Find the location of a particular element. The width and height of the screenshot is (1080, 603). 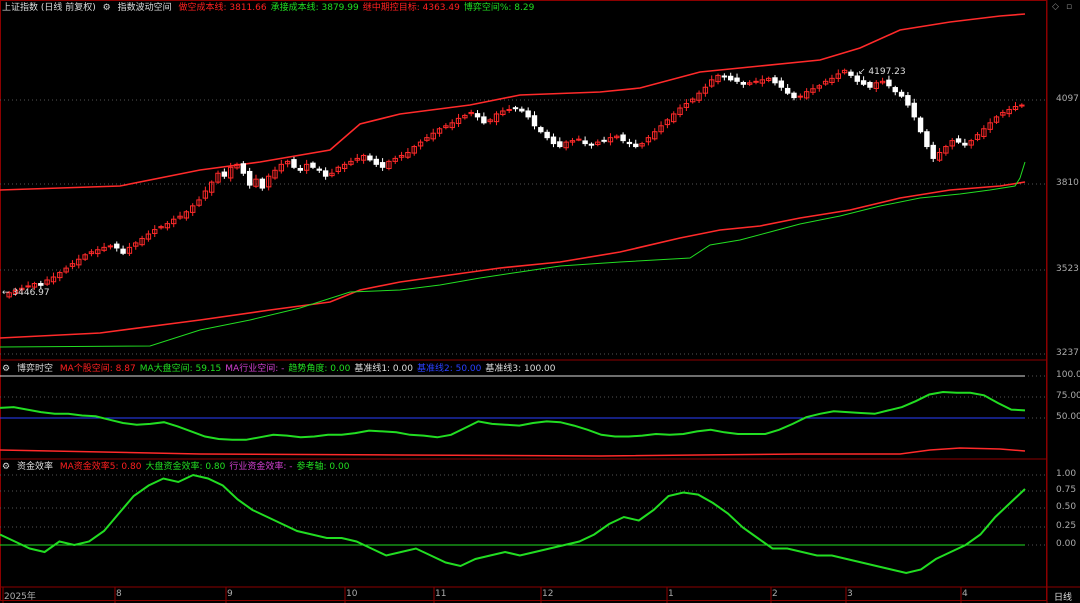

main-legend-item-2: 继中期控目标: 4363.49 is located at coordinates (411, 8).